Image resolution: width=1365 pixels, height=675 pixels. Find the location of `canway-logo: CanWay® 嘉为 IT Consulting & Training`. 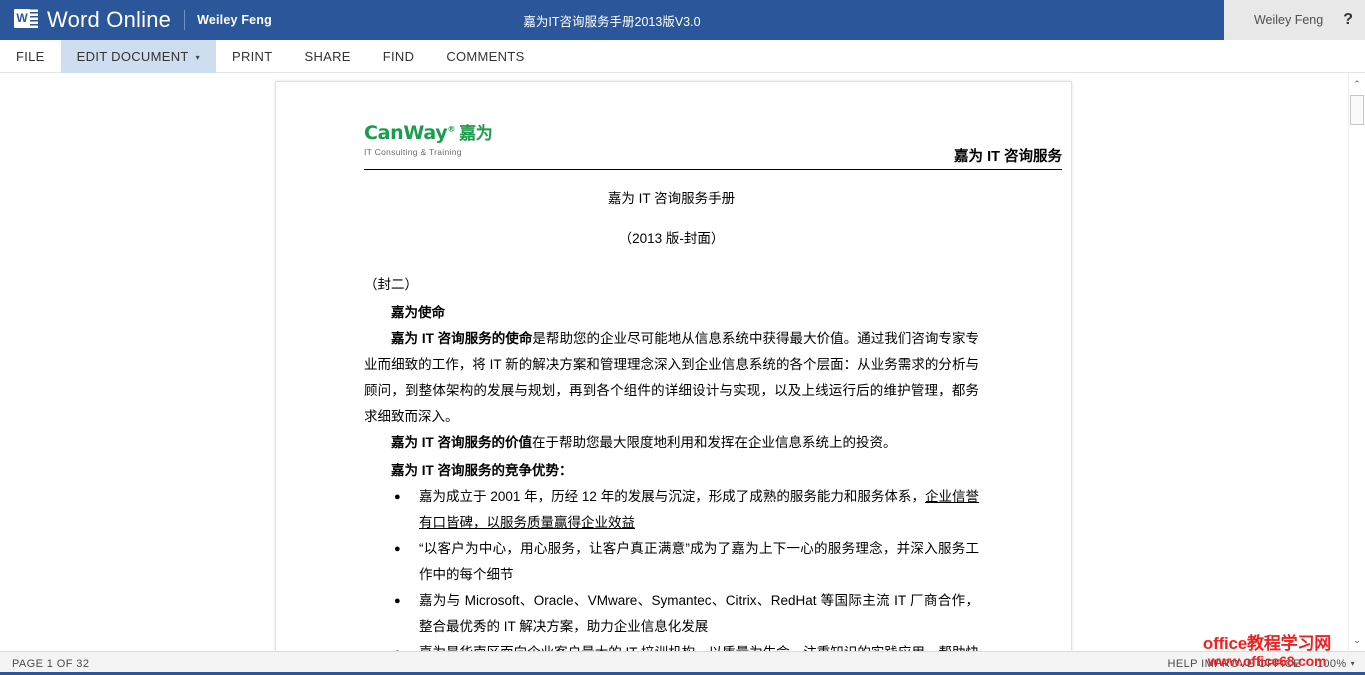

canway-logo: CanWay® 嘉为 IT Consulting & Training is located at coordinates (428, 141).